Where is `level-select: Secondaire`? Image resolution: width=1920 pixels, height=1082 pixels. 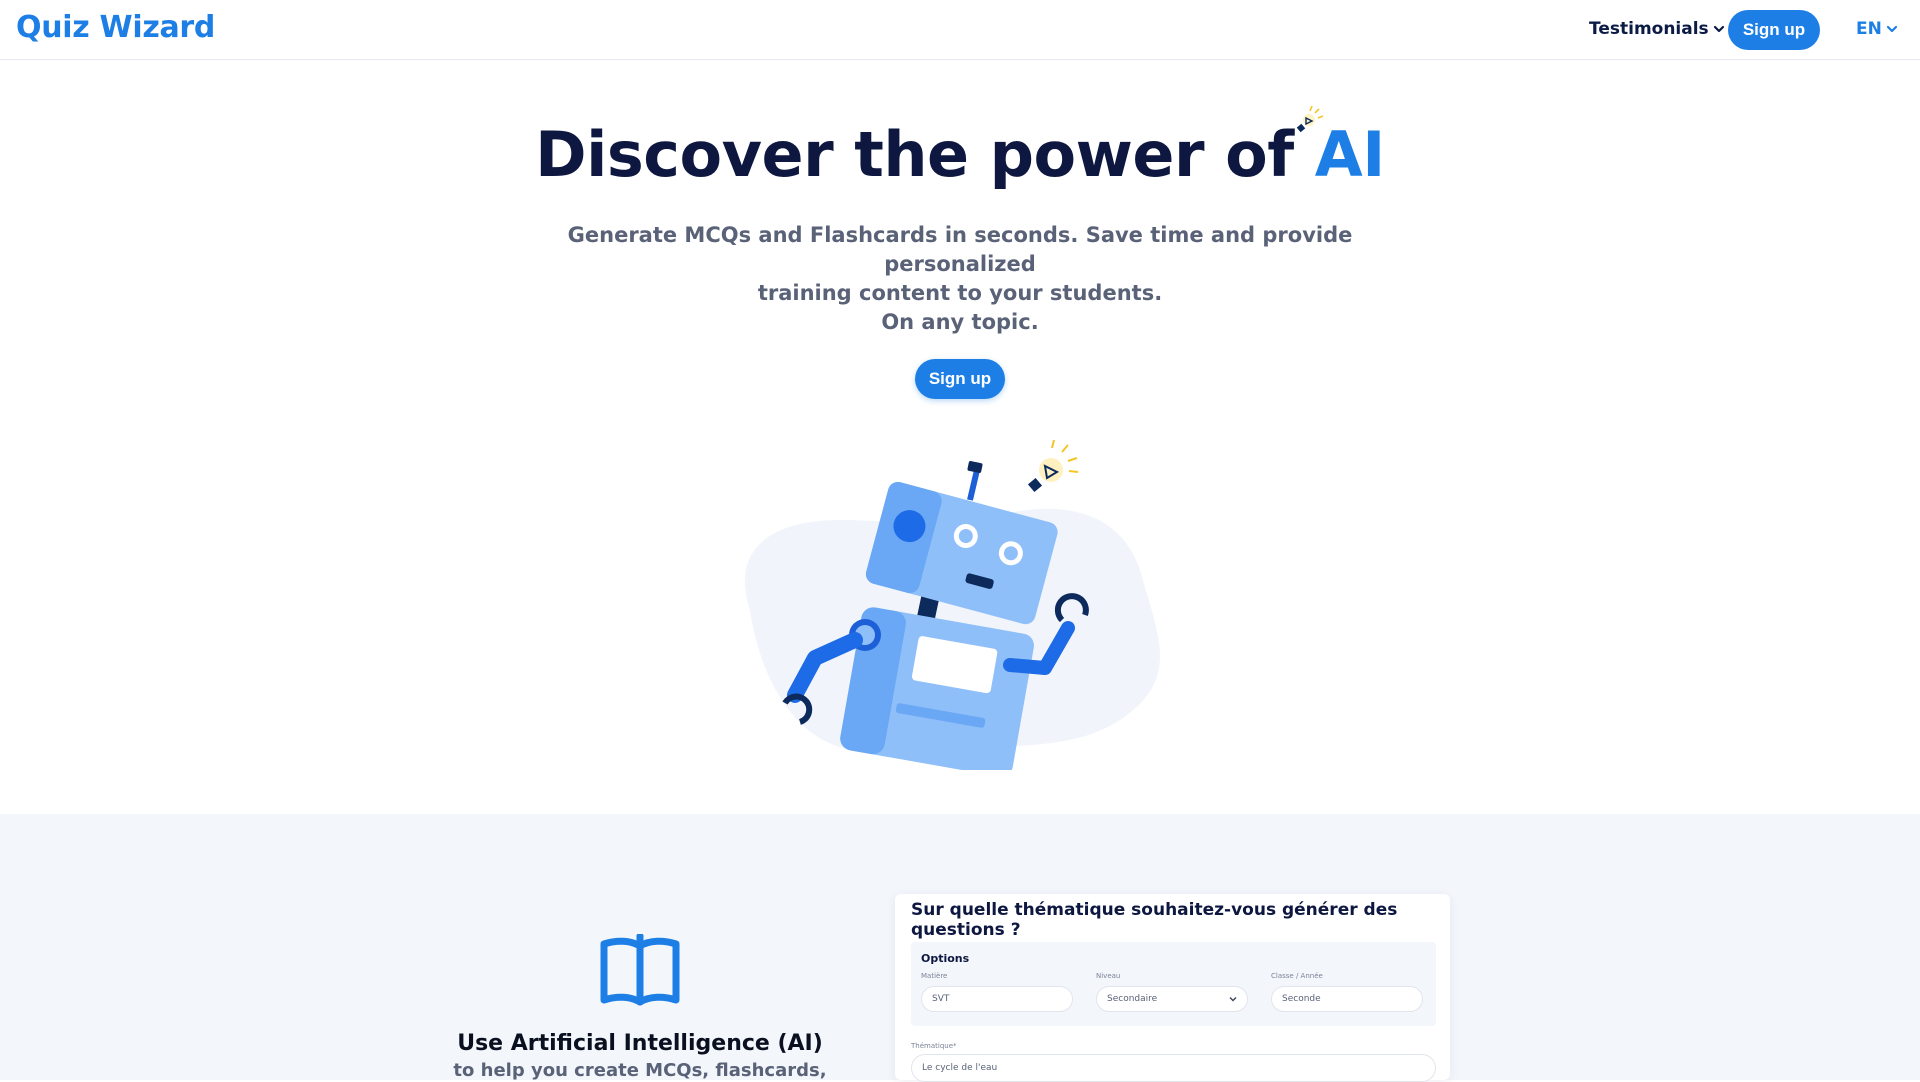
level-select: Secondaire is located at coordinates (1172, 999).